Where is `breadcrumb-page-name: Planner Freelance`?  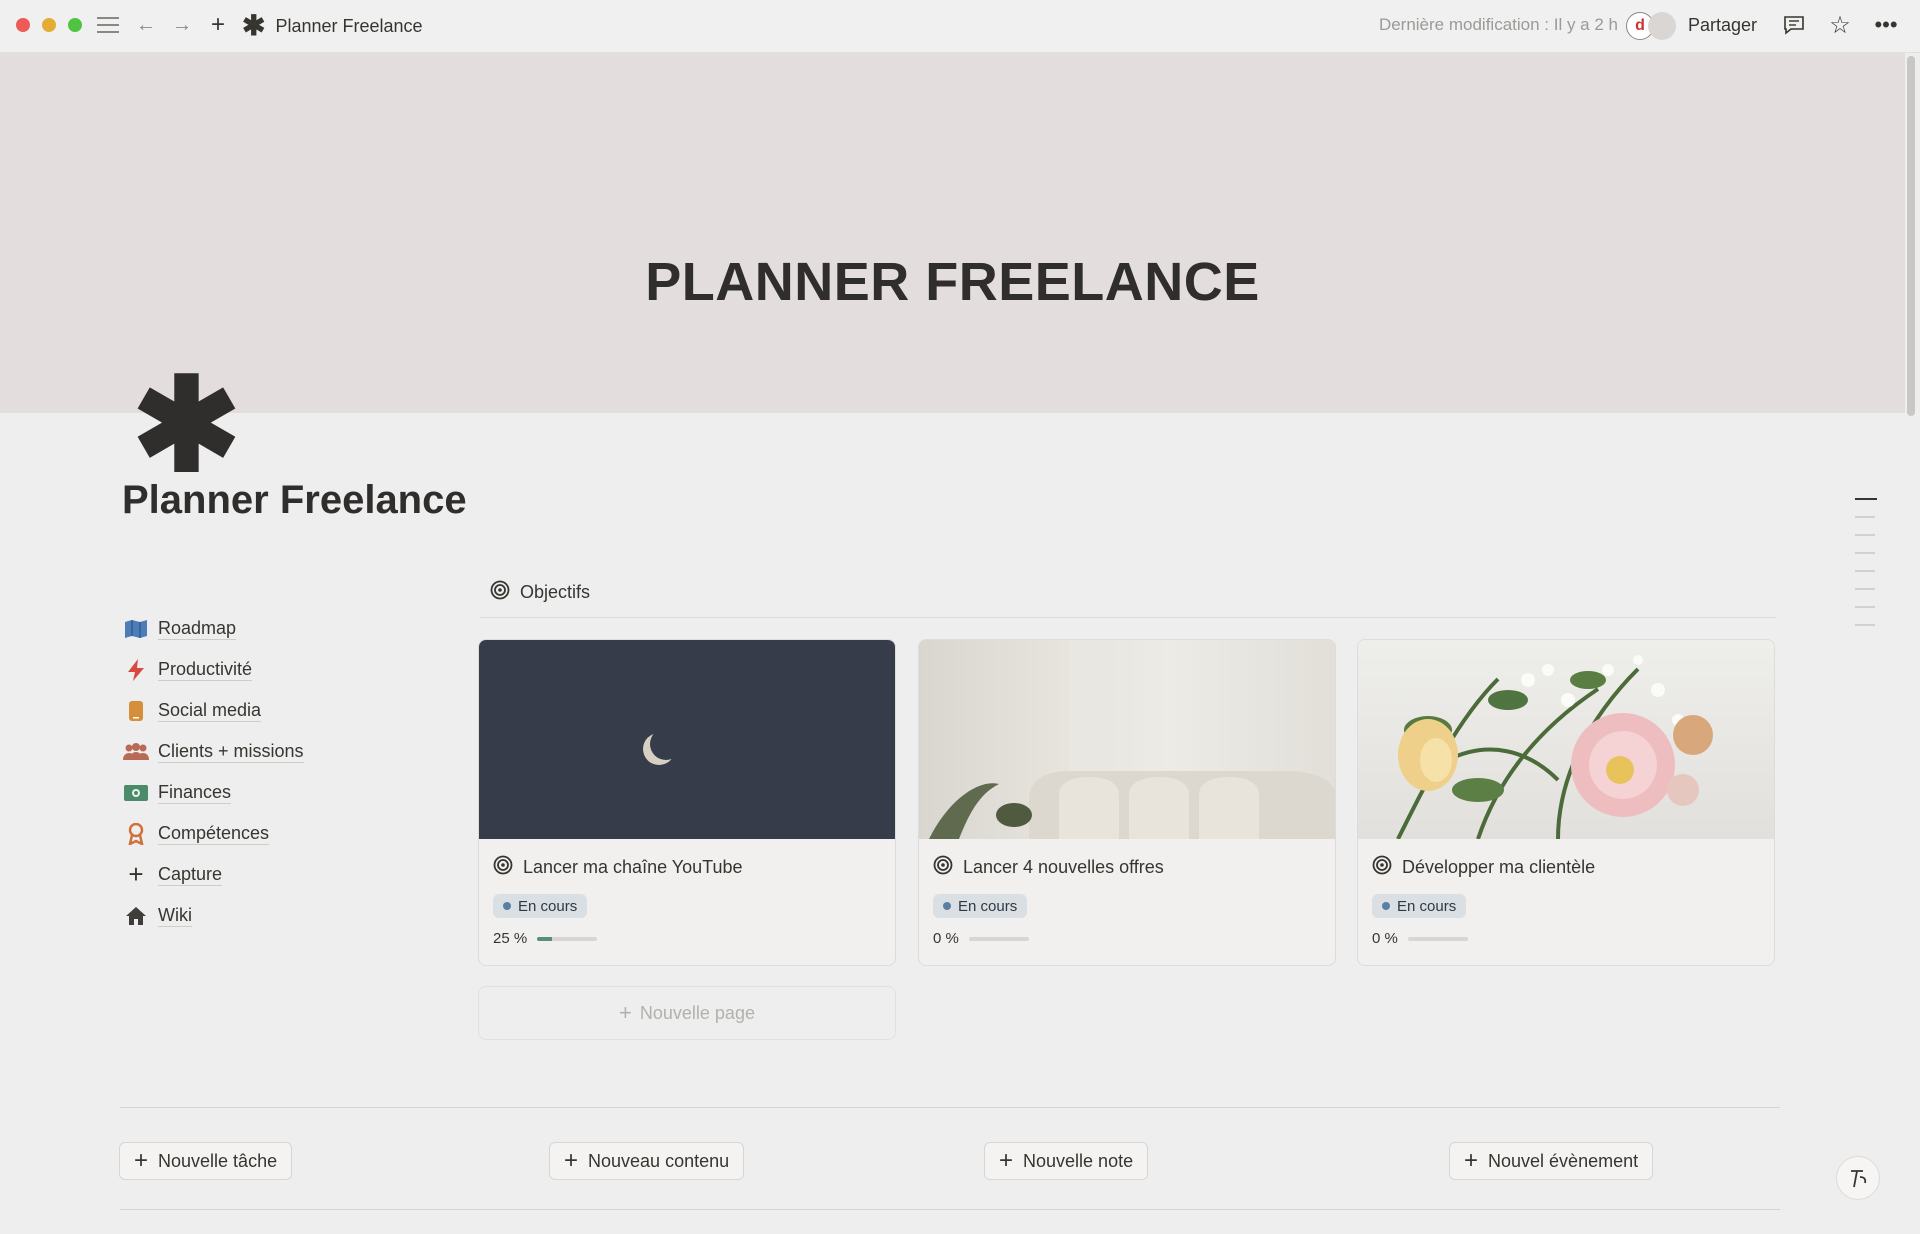 breadcrumb-page-name: Planner Freelance is located at coordinates (349, 25).